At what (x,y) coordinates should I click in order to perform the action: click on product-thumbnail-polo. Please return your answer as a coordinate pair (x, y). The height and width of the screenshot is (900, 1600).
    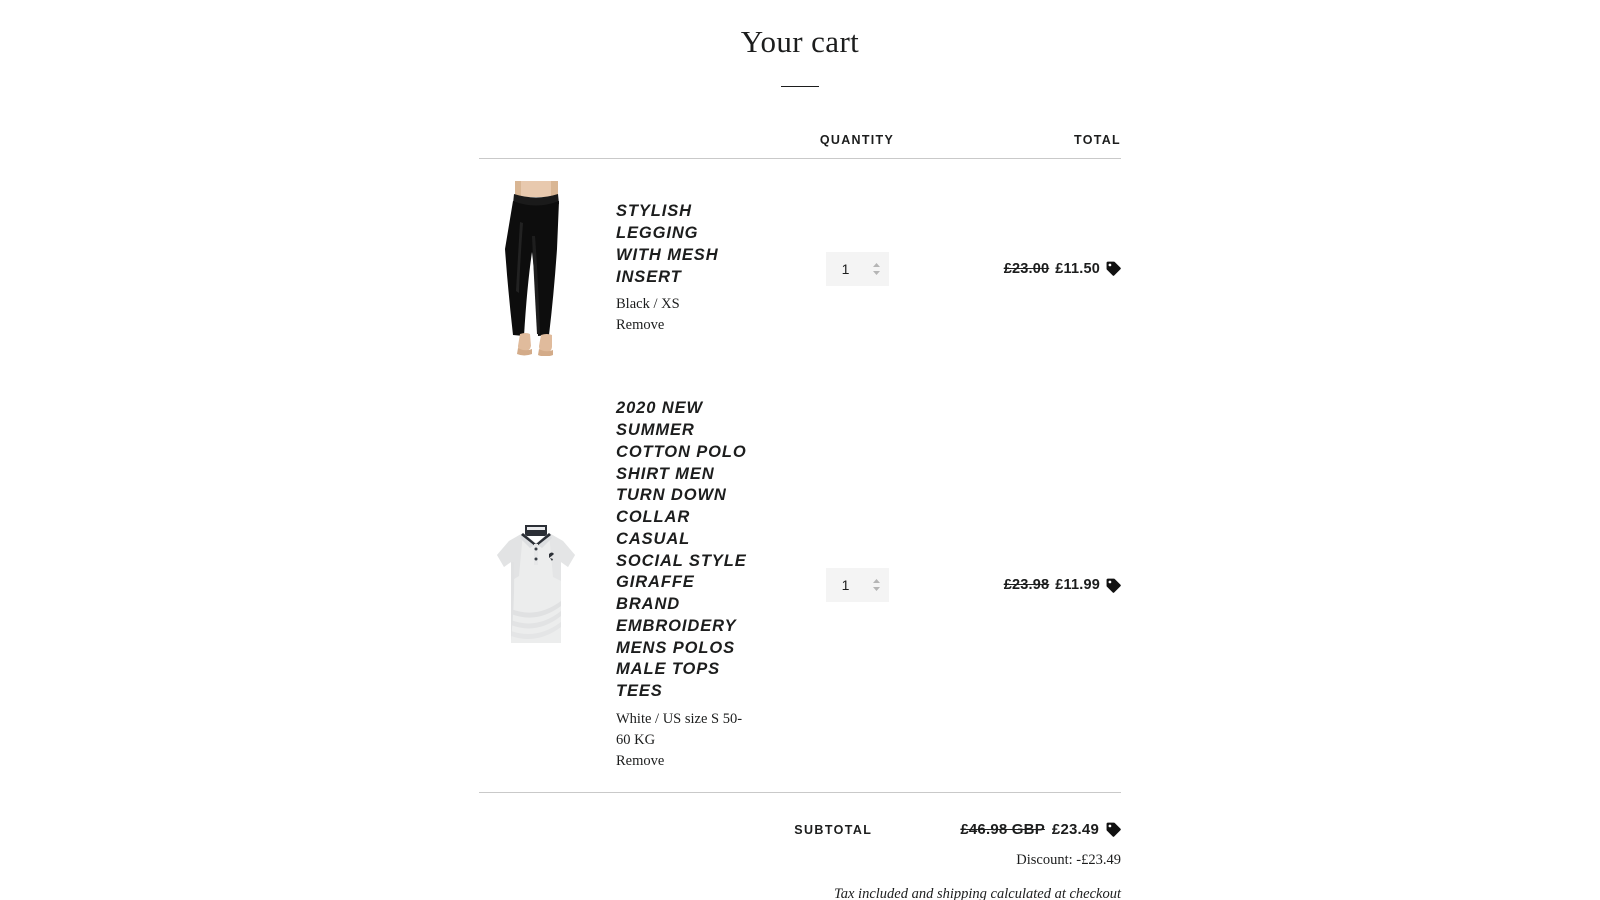
    Looking at the image, I should click on (535, 585).